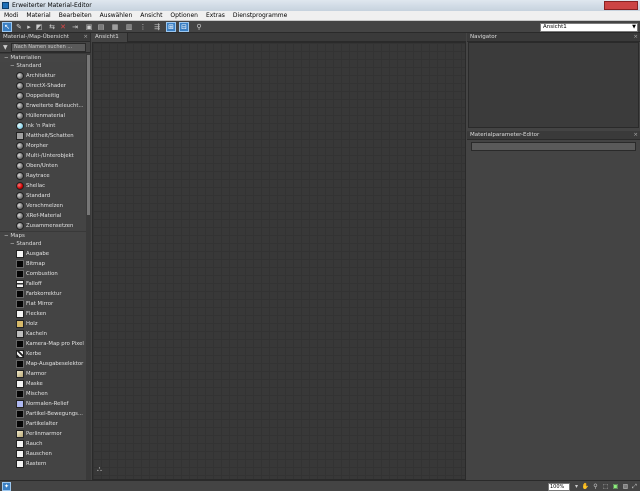 The width and height of the screenshot is (640, 491). I want to click on list-item: Kamera-Map pro Pixel, so click(43, 344).